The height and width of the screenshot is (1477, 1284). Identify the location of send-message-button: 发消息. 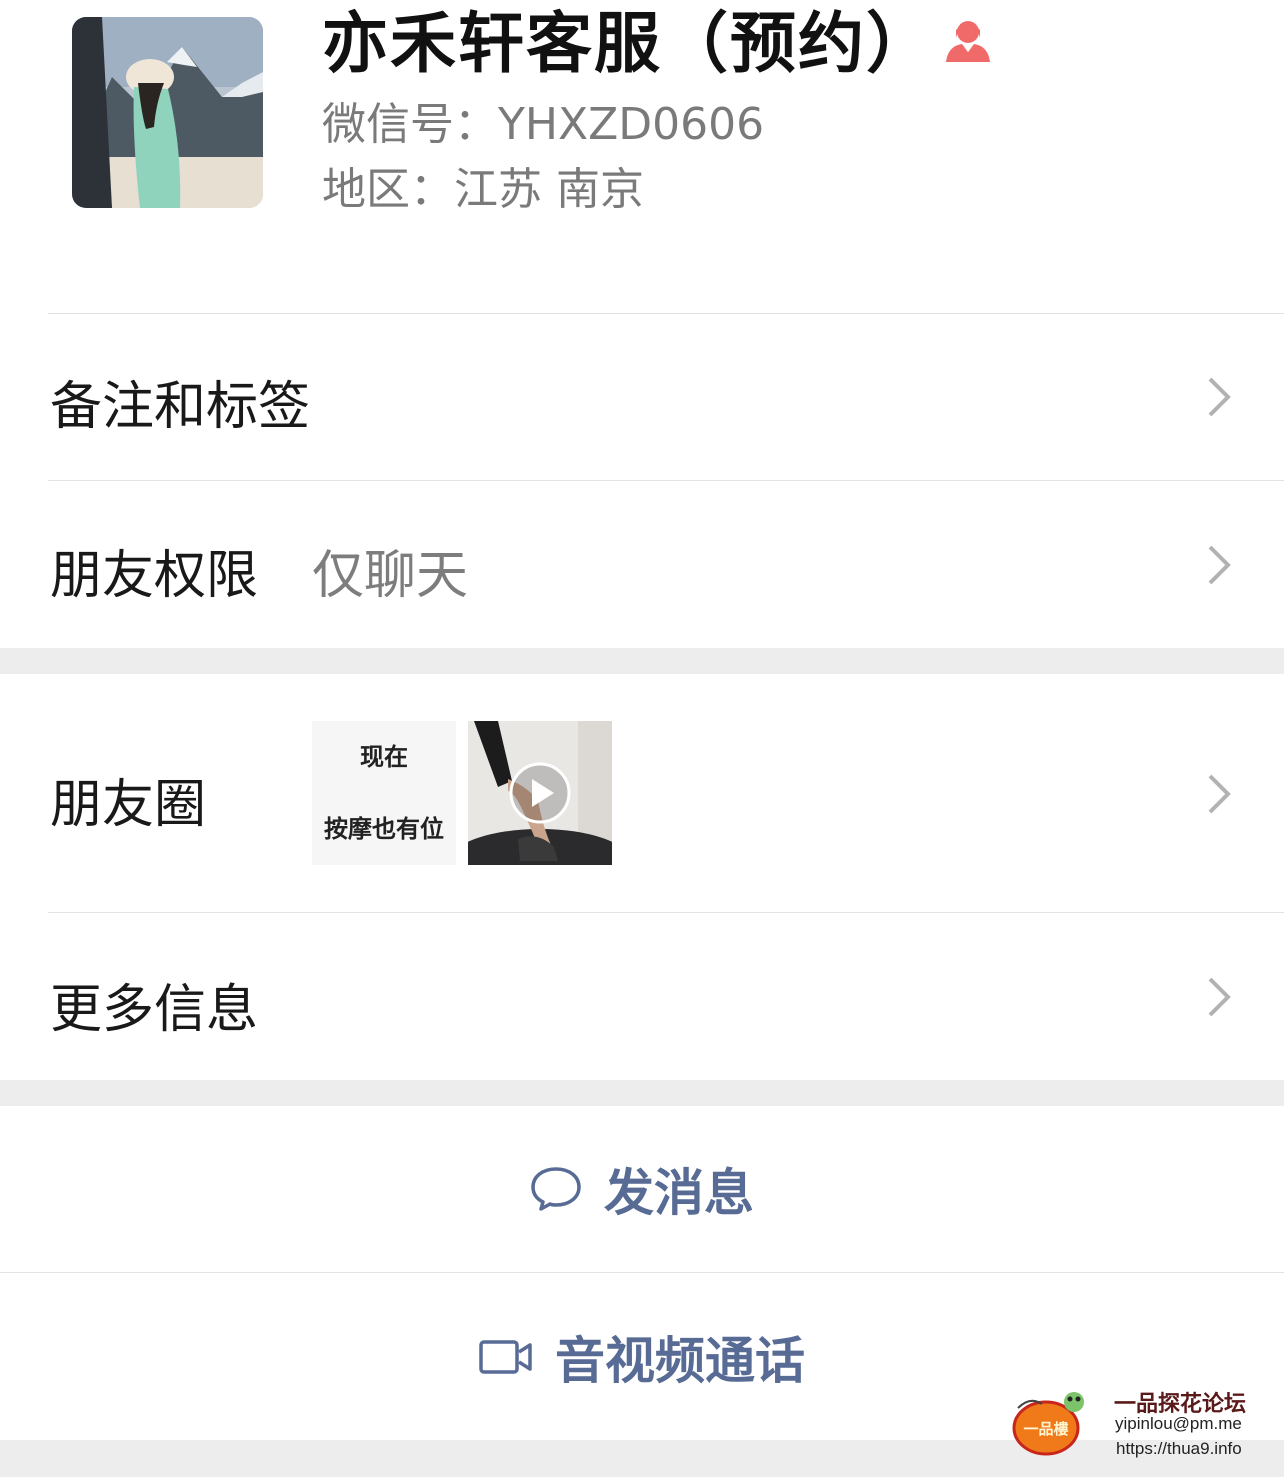
(642, 1189).